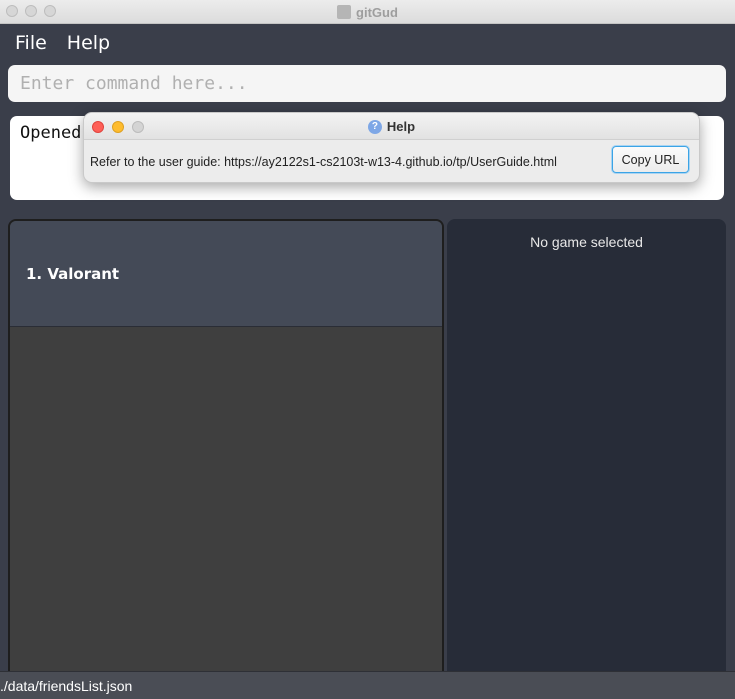 This screenshot has height=699, width=735. I want to click on main-window-titlebar: gitGud, so click(367, 12).